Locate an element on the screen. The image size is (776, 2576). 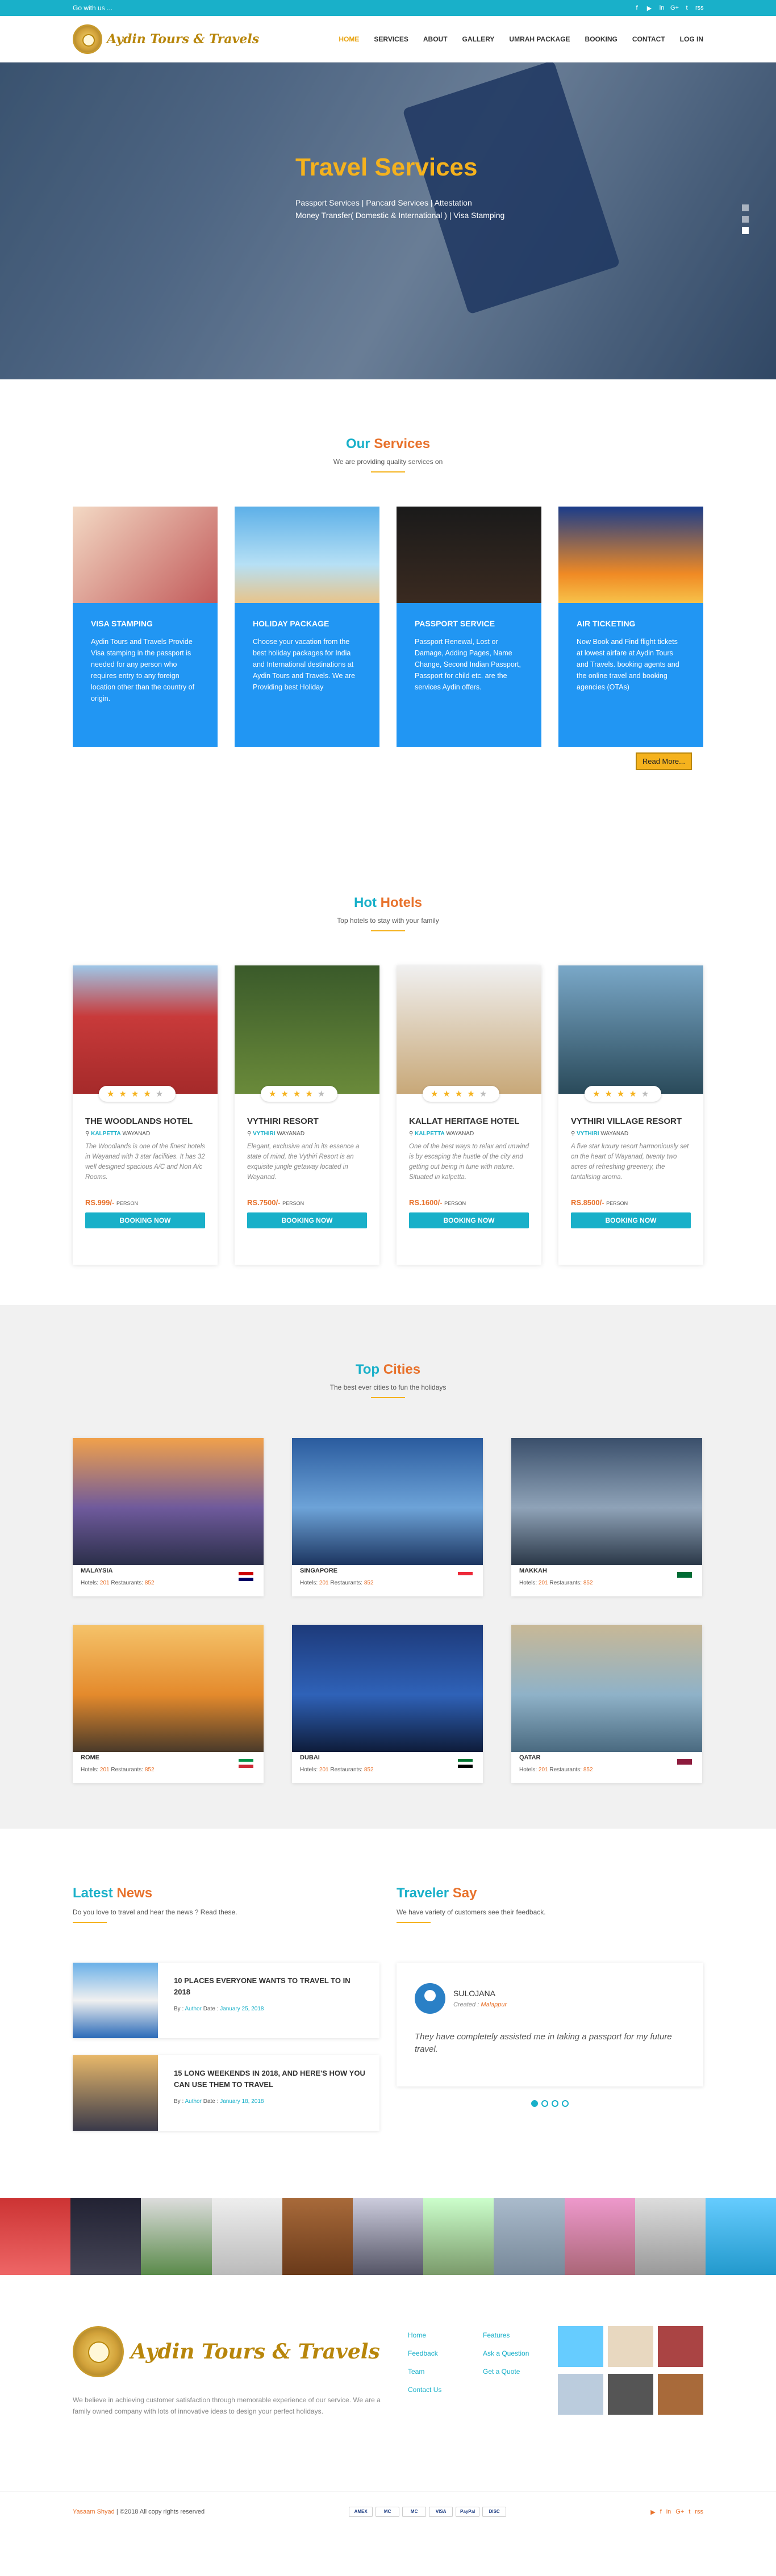
menu-contact: CONTACT is located at coordinates (648, 39).